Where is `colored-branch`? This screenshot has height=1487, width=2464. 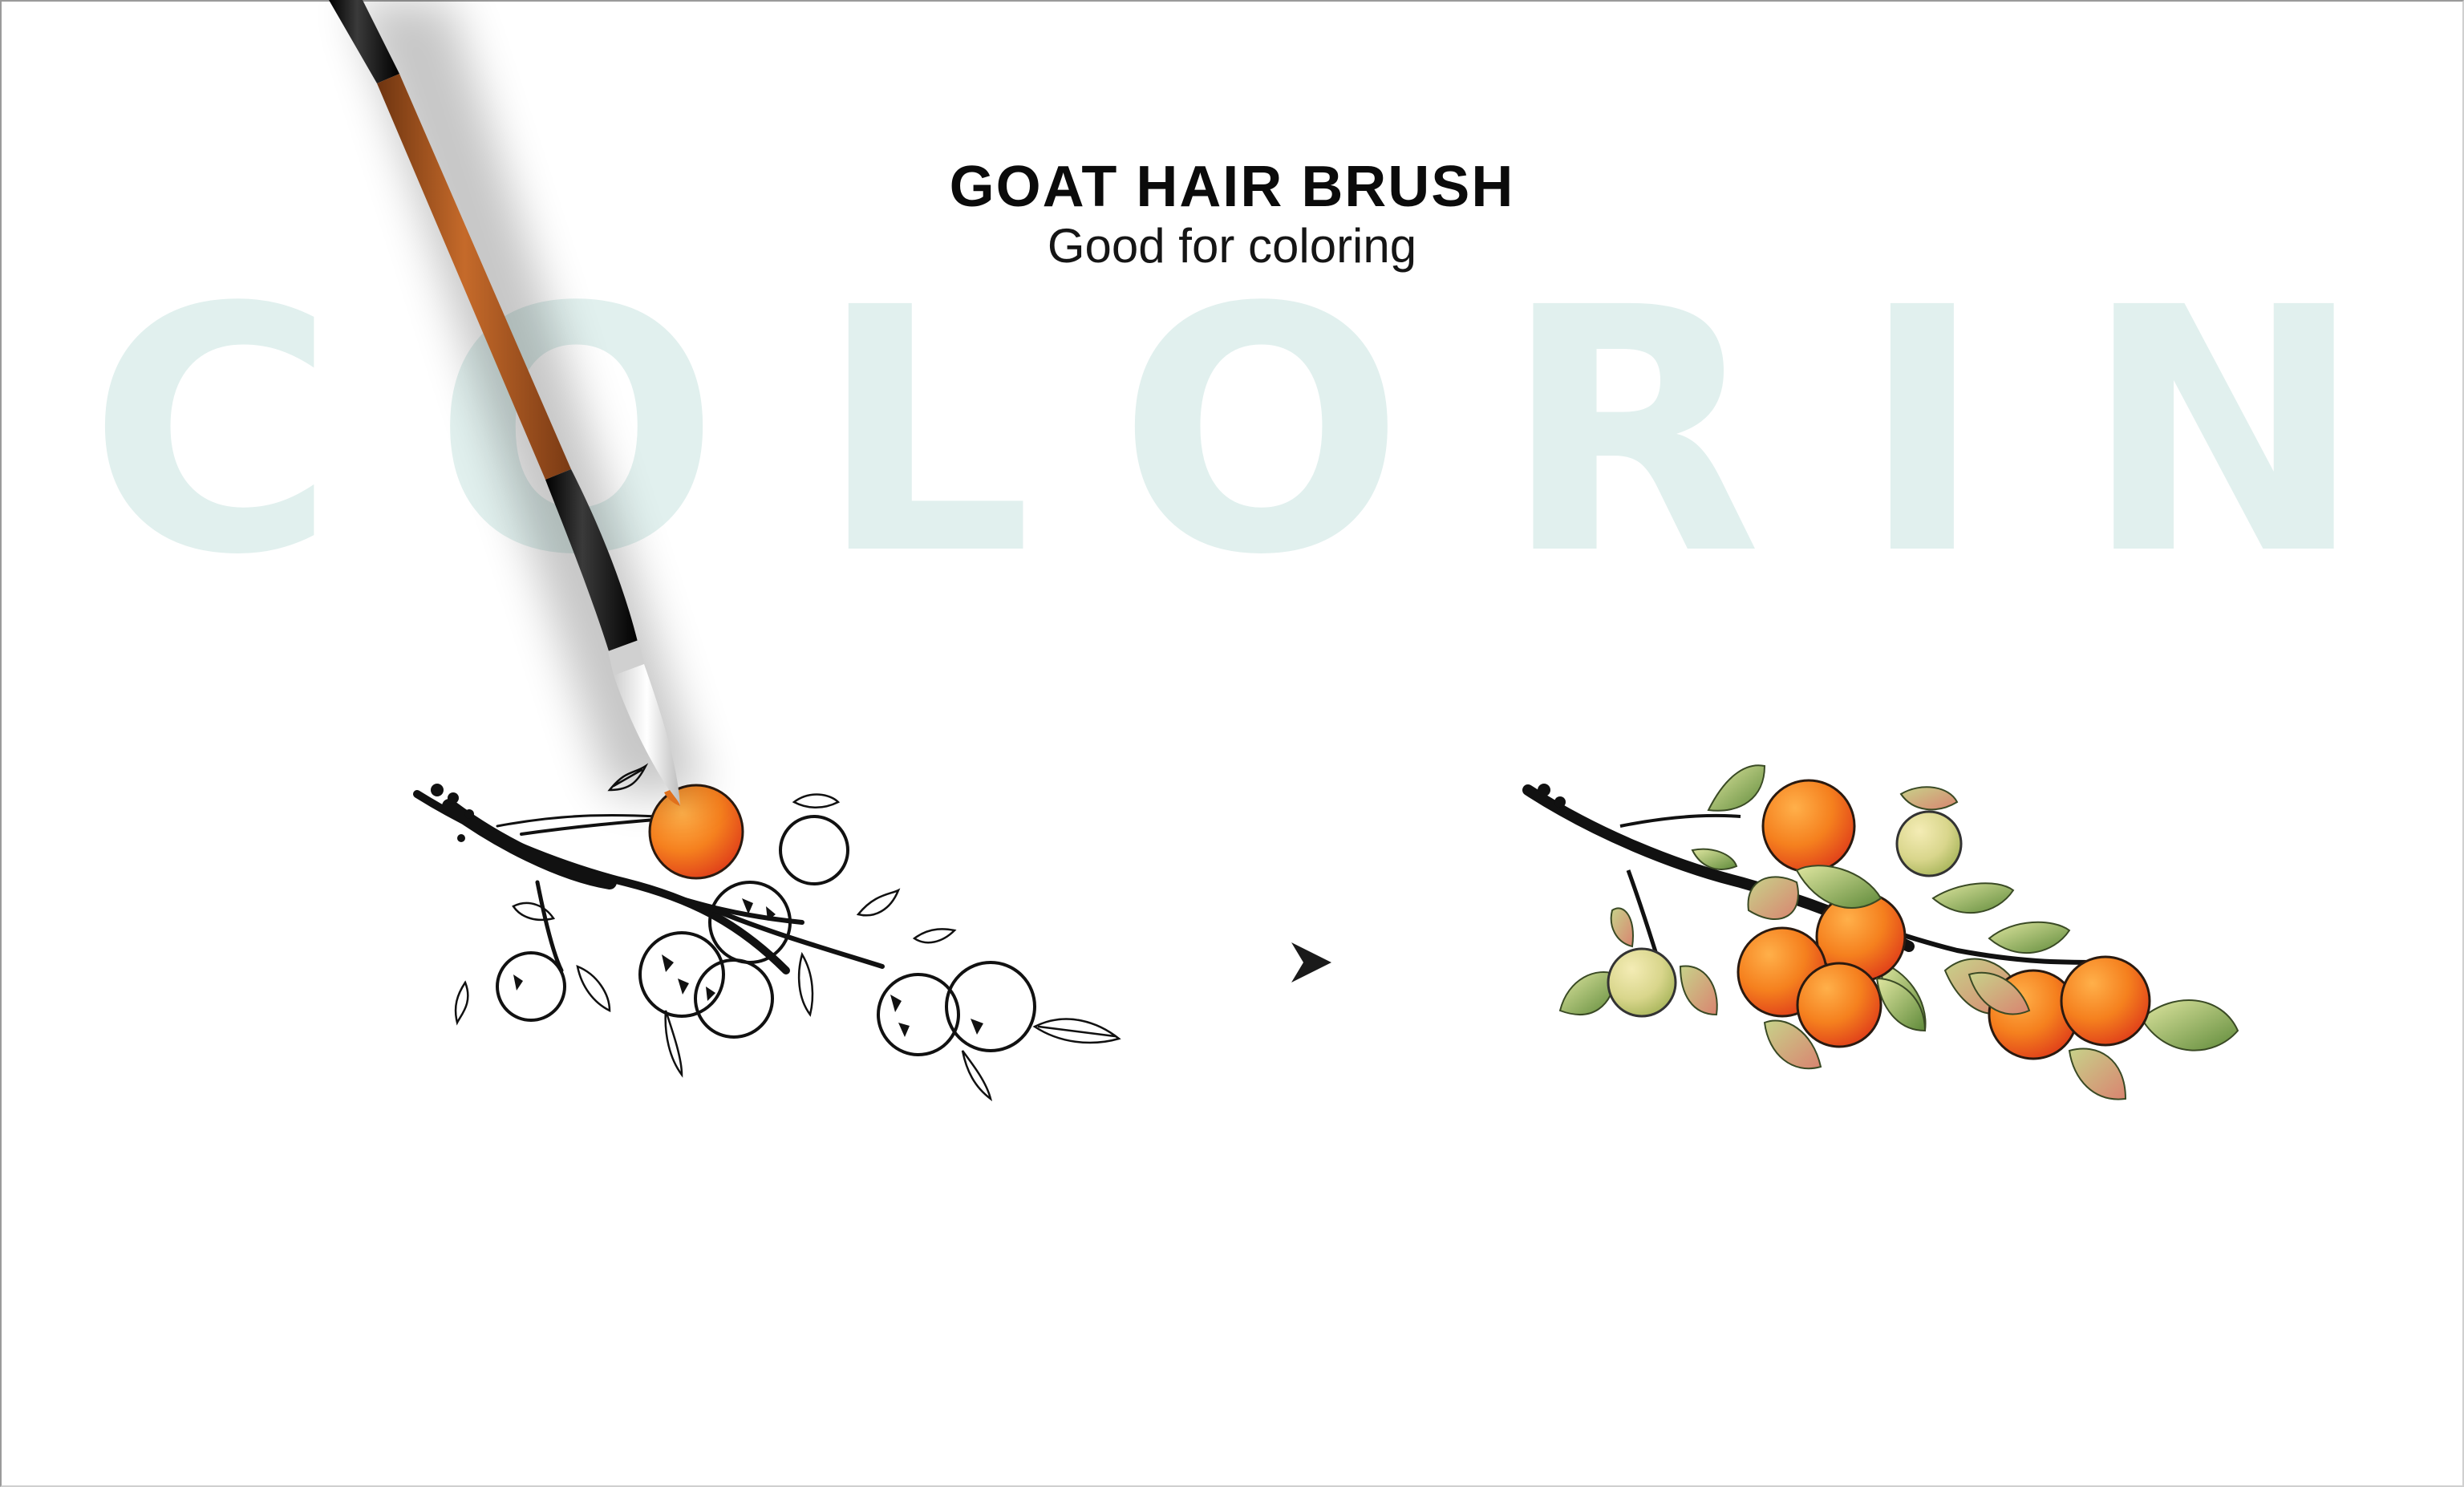 colored-branch is located at coordinates (1881, 932).